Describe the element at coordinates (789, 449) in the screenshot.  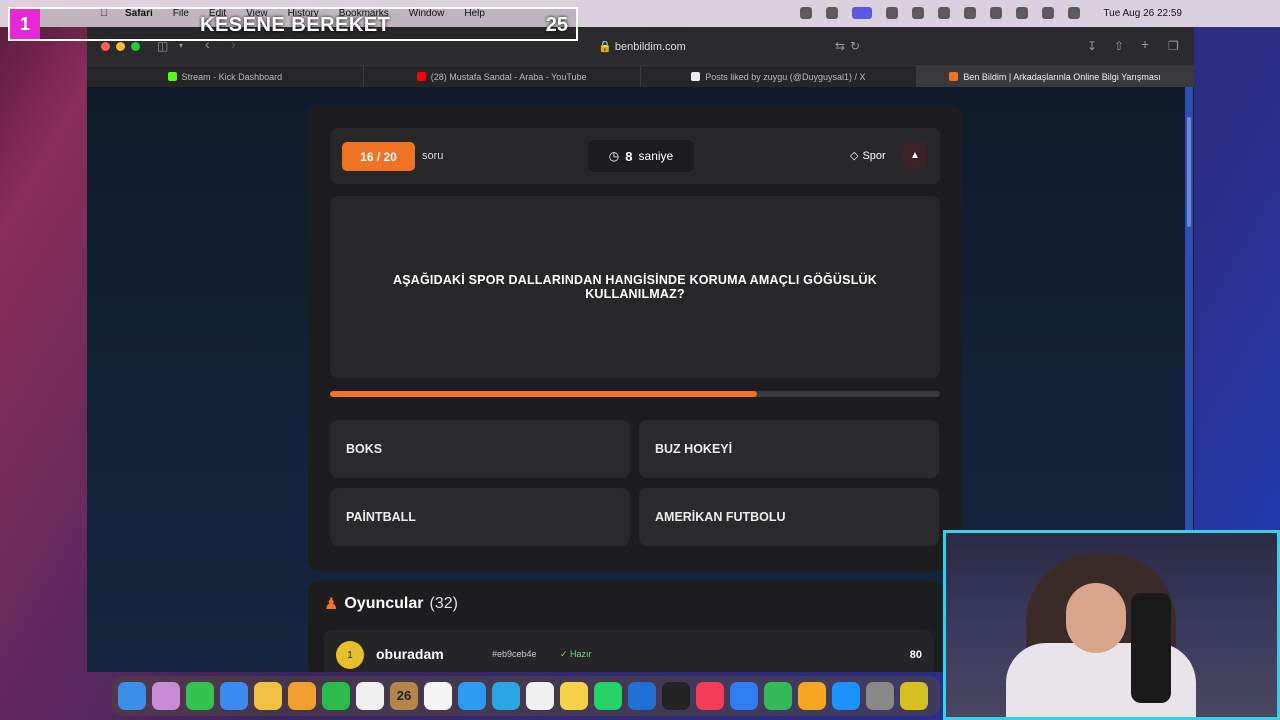
I see `answer-option-b: BUZ HOKEYİ` at that location.